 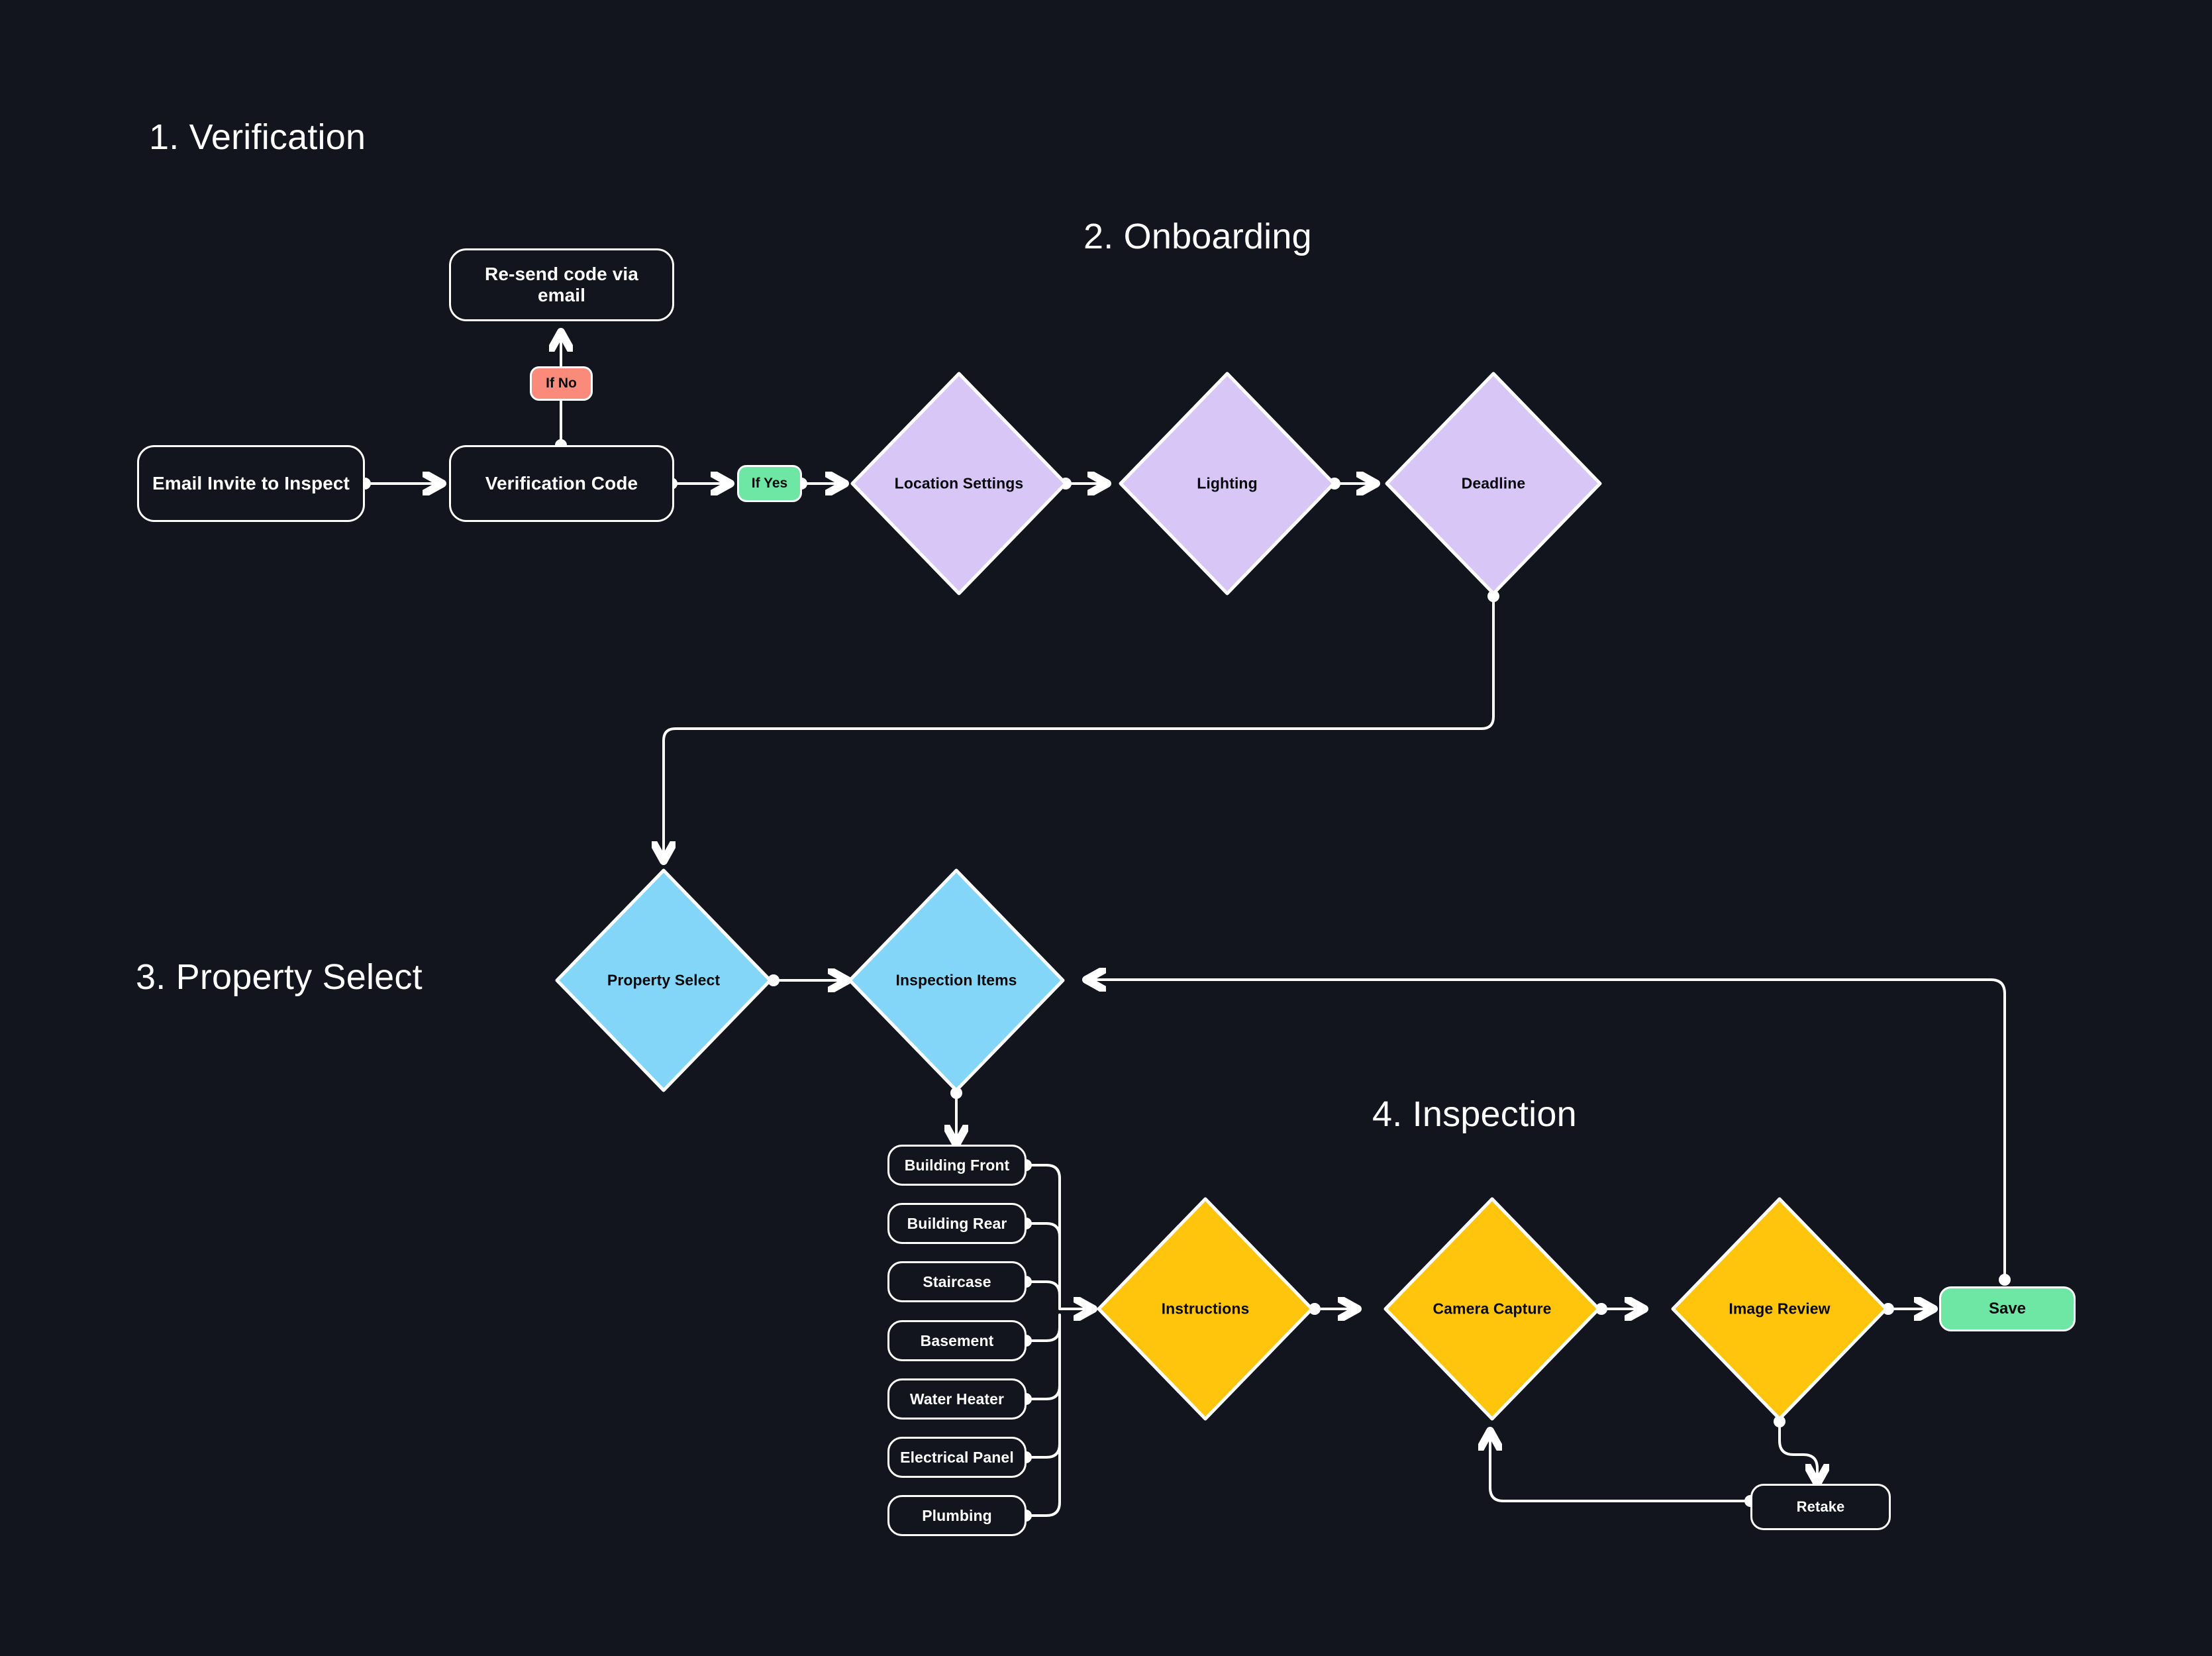 What do you see at coordinates (1908, 1309) in the screenshot?
I see `edge-image-review-to-save` at bounding box center [1908, 1309].